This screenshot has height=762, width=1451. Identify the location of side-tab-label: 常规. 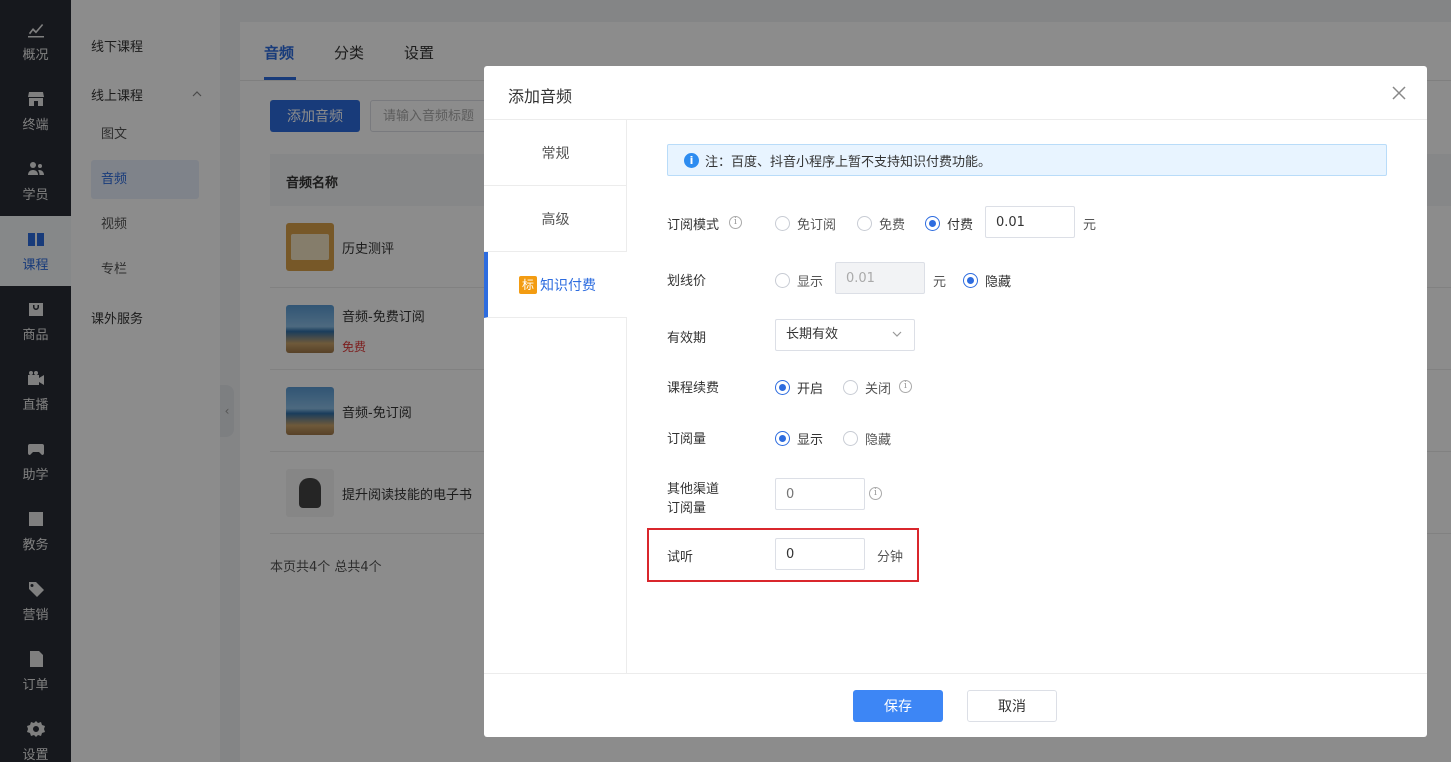
(555, 153).